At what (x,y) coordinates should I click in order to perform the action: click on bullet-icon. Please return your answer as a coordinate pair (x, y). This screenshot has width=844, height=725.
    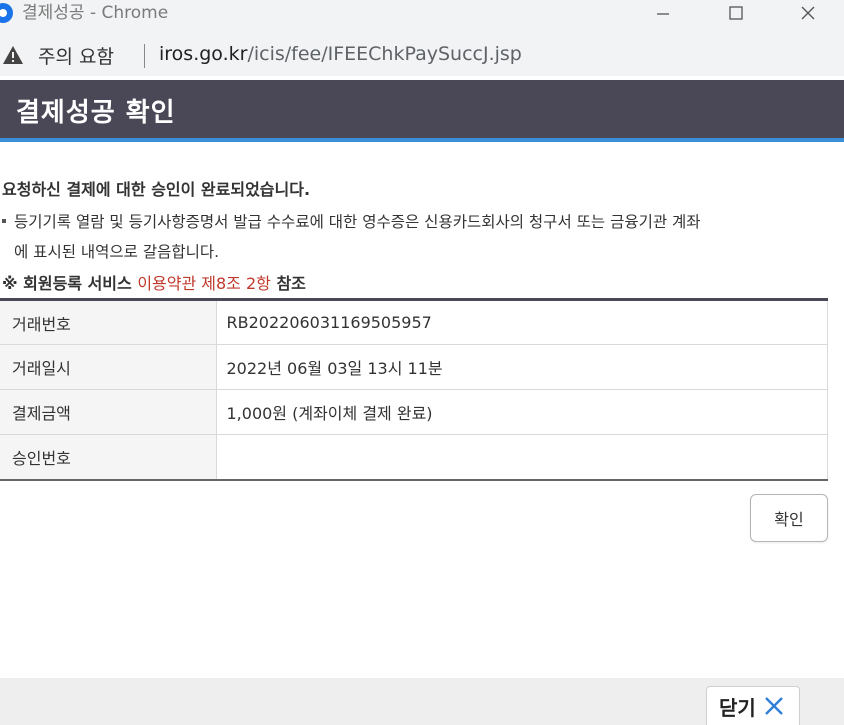
    Looking at the image, I should click on (4, 220).